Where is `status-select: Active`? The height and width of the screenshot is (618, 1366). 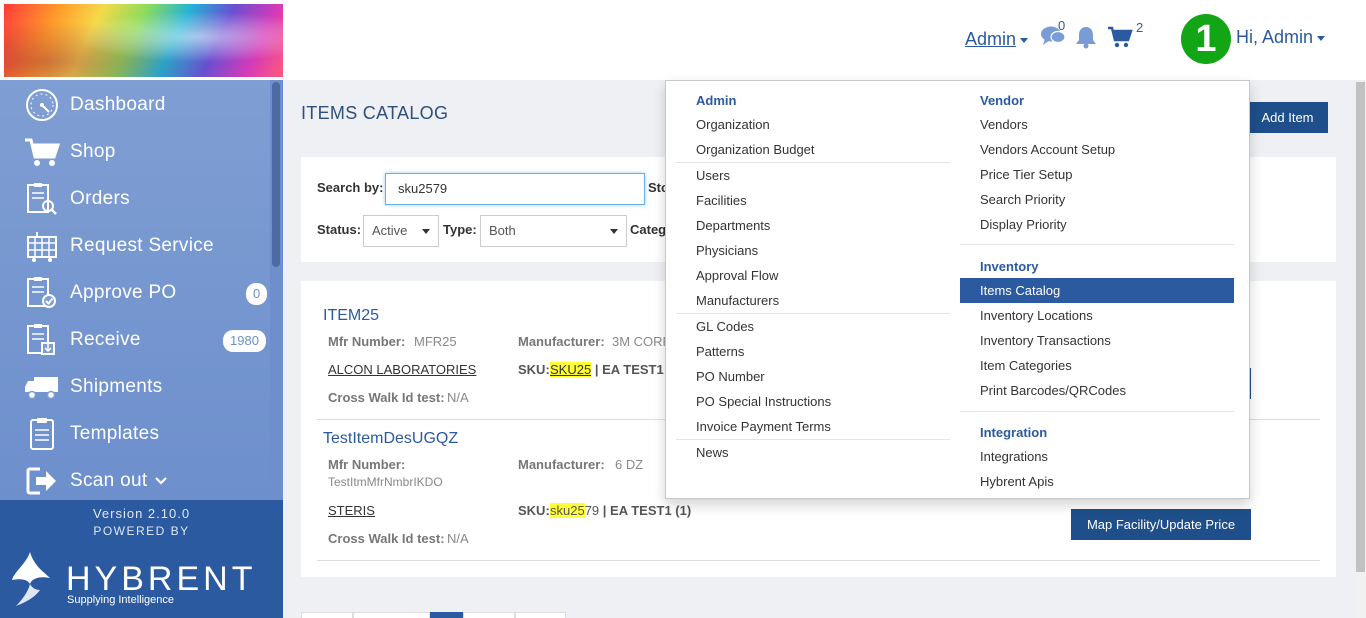
status-select: Active is located at coordinates (401, 231).